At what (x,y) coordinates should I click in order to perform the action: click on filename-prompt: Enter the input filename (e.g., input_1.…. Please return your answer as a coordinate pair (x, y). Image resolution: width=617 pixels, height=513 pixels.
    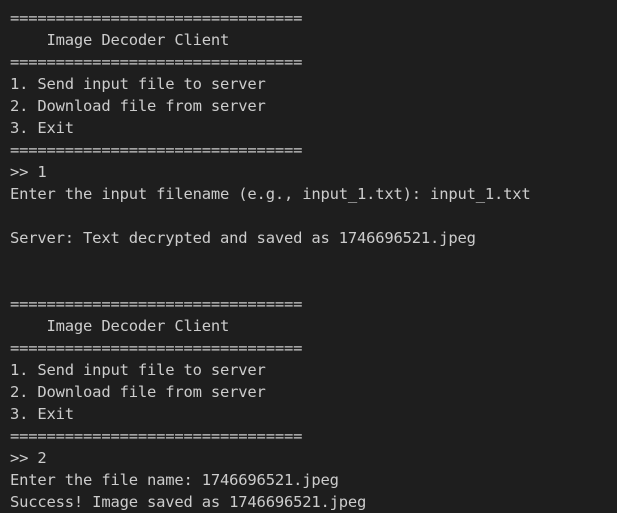
    Looking at the image, I should click on (270, 194).